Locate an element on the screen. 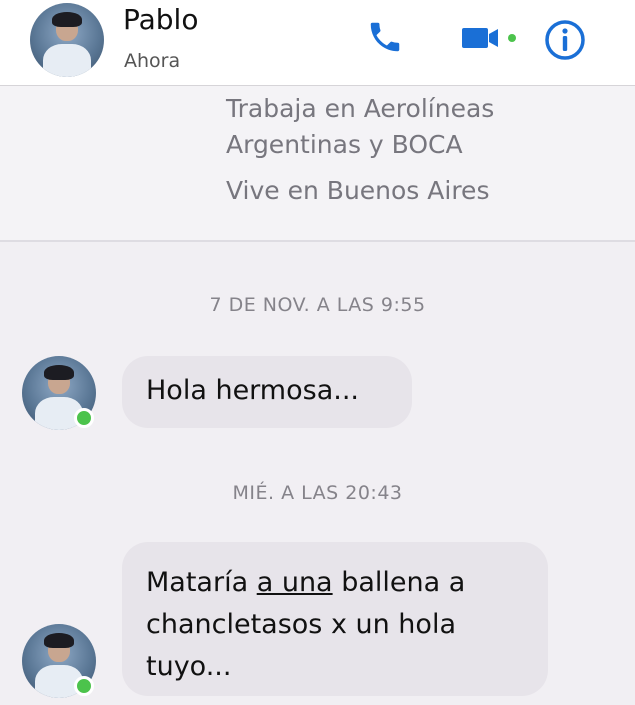  message-timestamp: 7 DE NOV. A LAS 9:55 is located at coordinates (317, 305).